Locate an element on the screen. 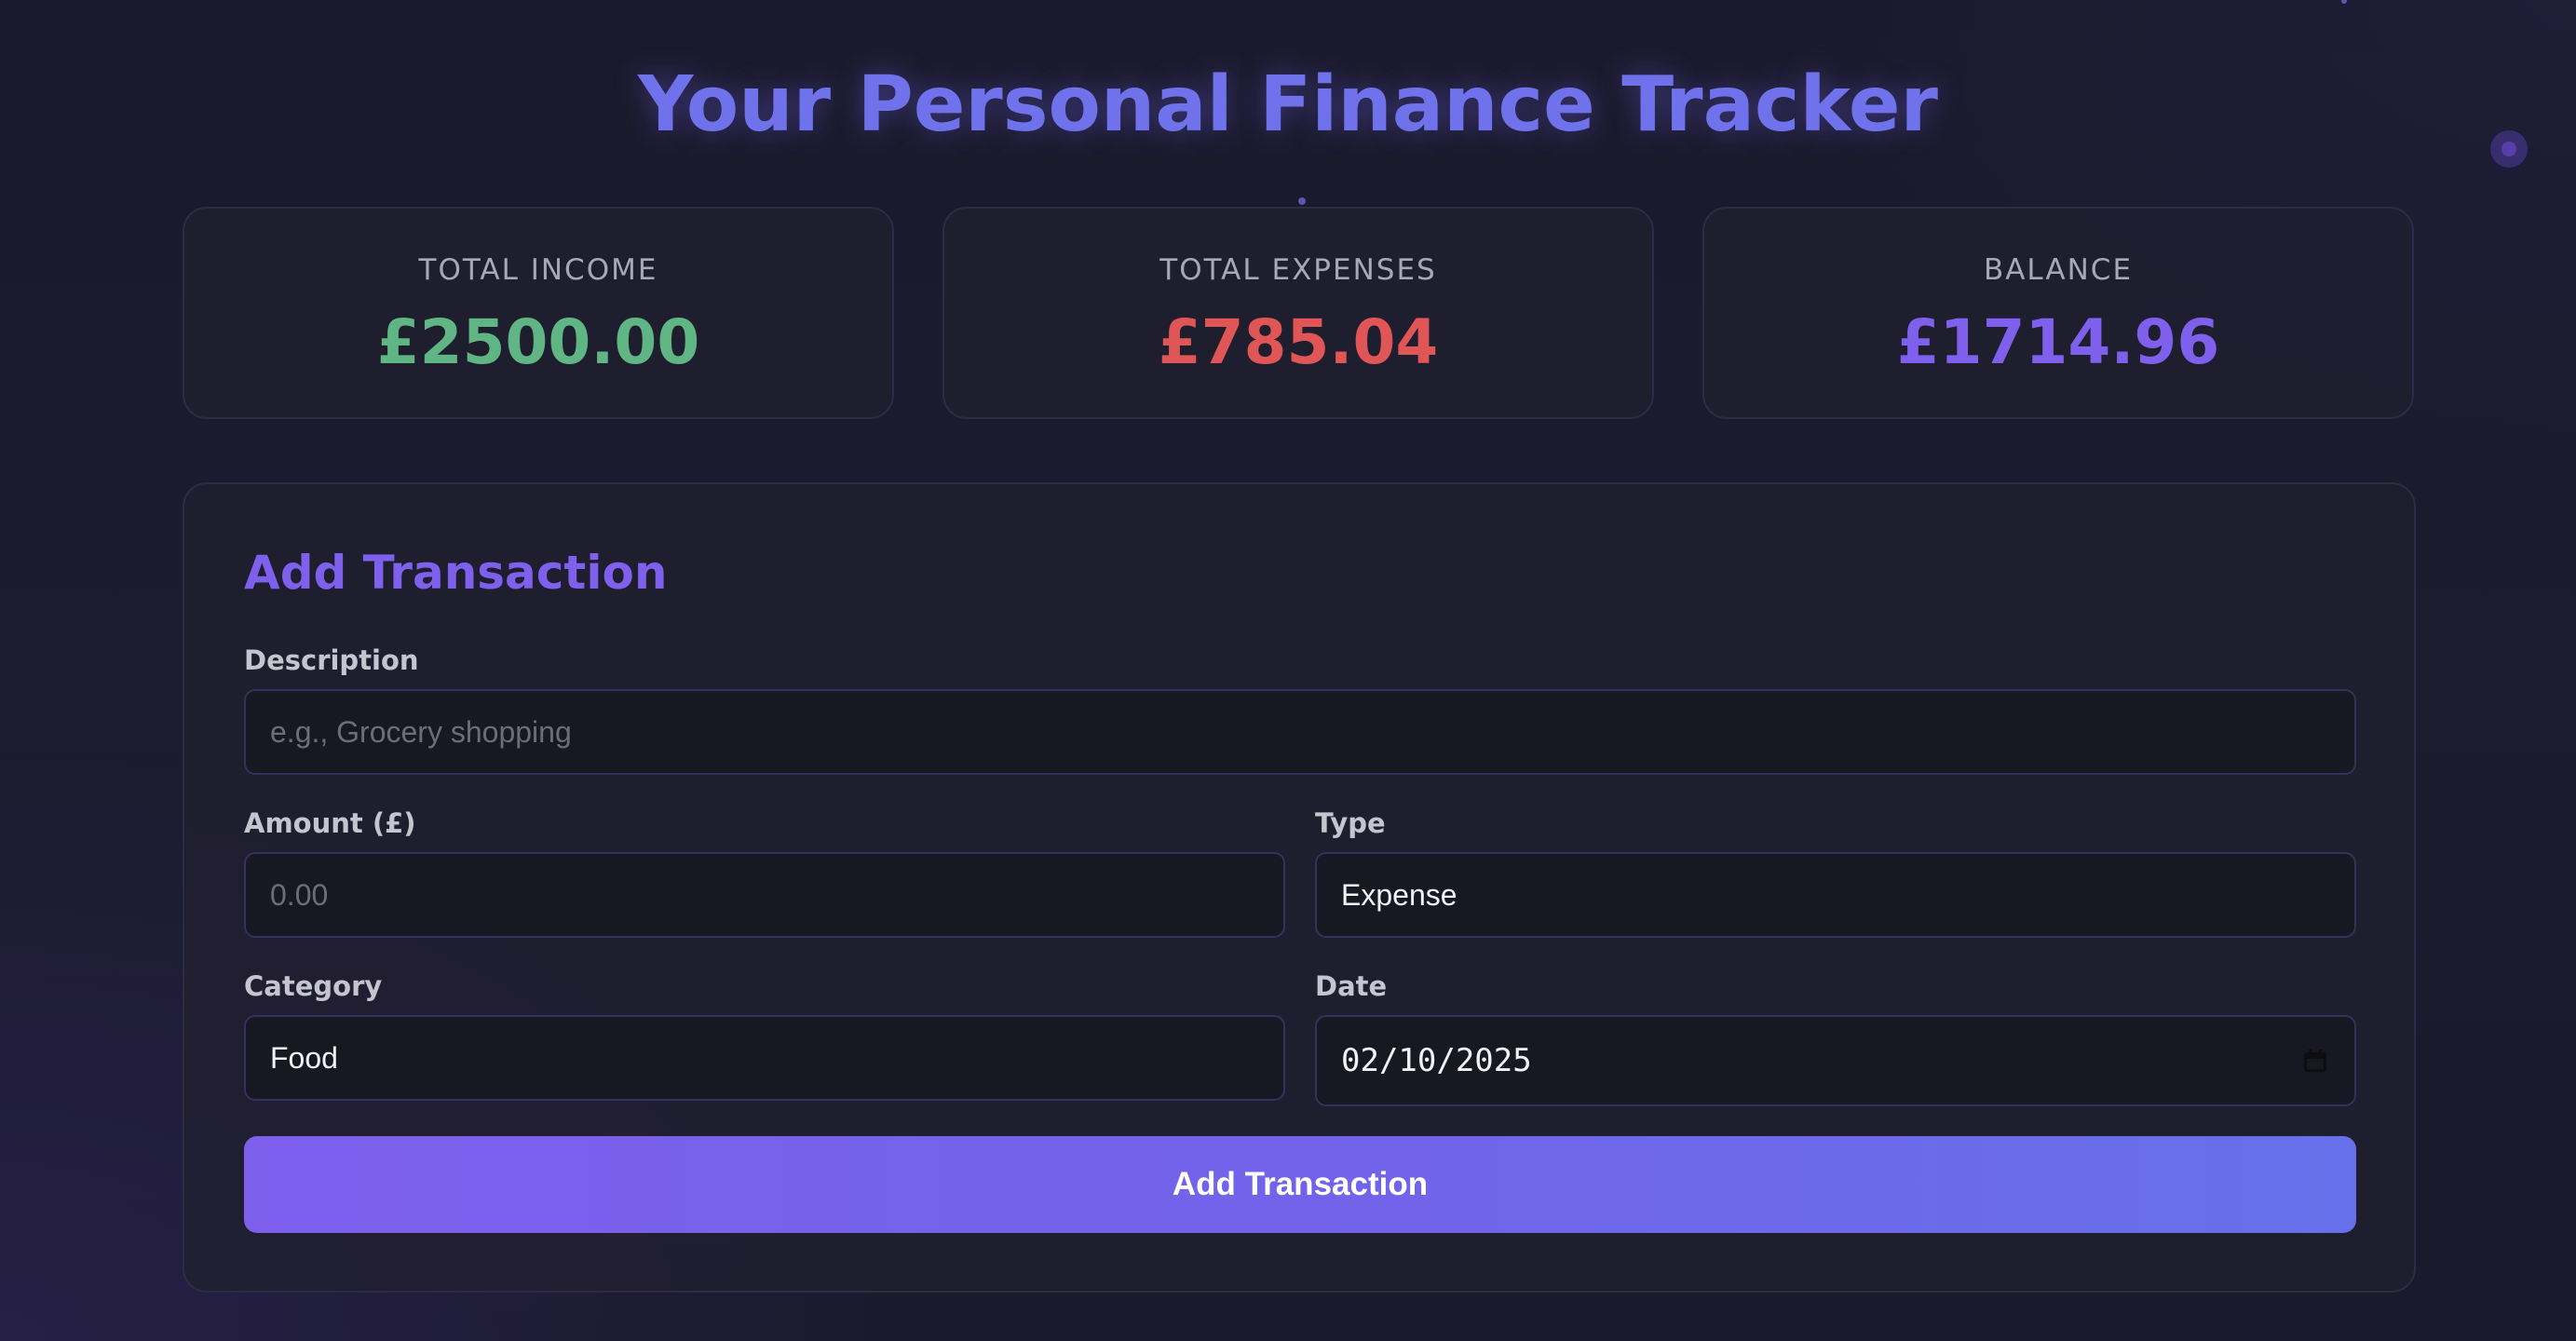 This screenshot has height=1341, width=2576. income-card: TOTAL INCOME £2500.00 is located at coordinates (538, 313).